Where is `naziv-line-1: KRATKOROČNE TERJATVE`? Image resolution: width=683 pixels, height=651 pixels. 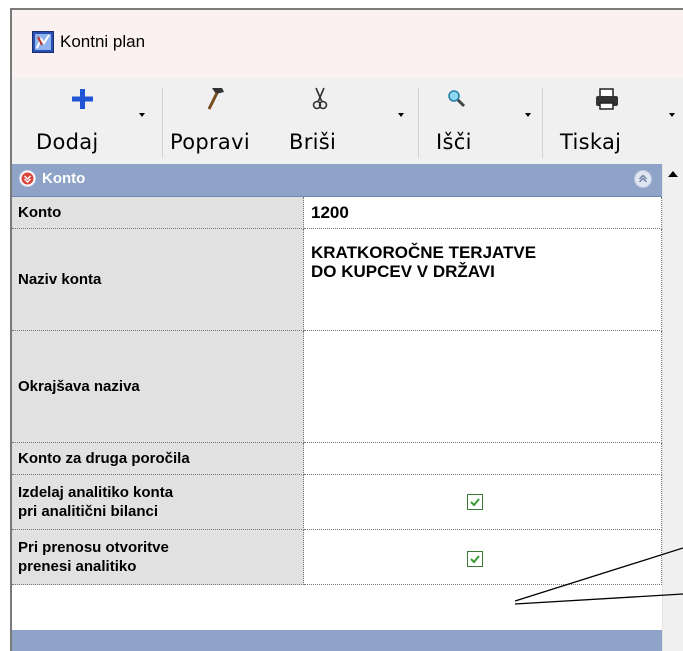
naziv-line-1: KRATKOROČNE TERJATVE is located at coordinates (424, 252).